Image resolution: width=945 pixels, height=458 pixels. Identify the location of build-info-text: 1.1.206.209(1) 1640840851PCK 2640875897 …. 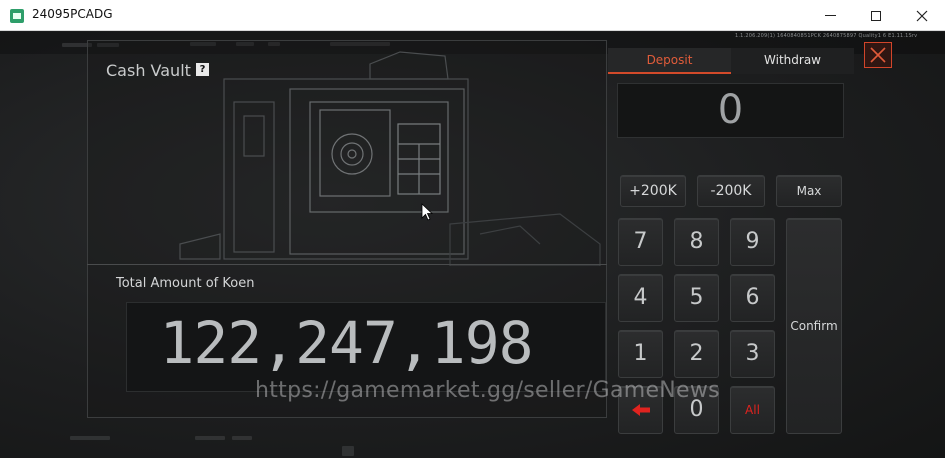
(826, 36).